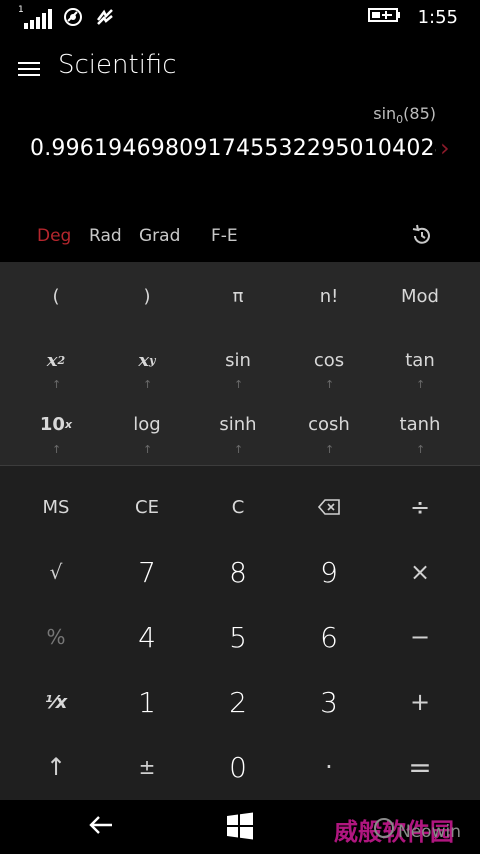 Image resolution: width=480 pixels, height=854 pixels. Describe the element at coordinates (56, 637) in the screenshot. I see `key-percent: %` at that location.